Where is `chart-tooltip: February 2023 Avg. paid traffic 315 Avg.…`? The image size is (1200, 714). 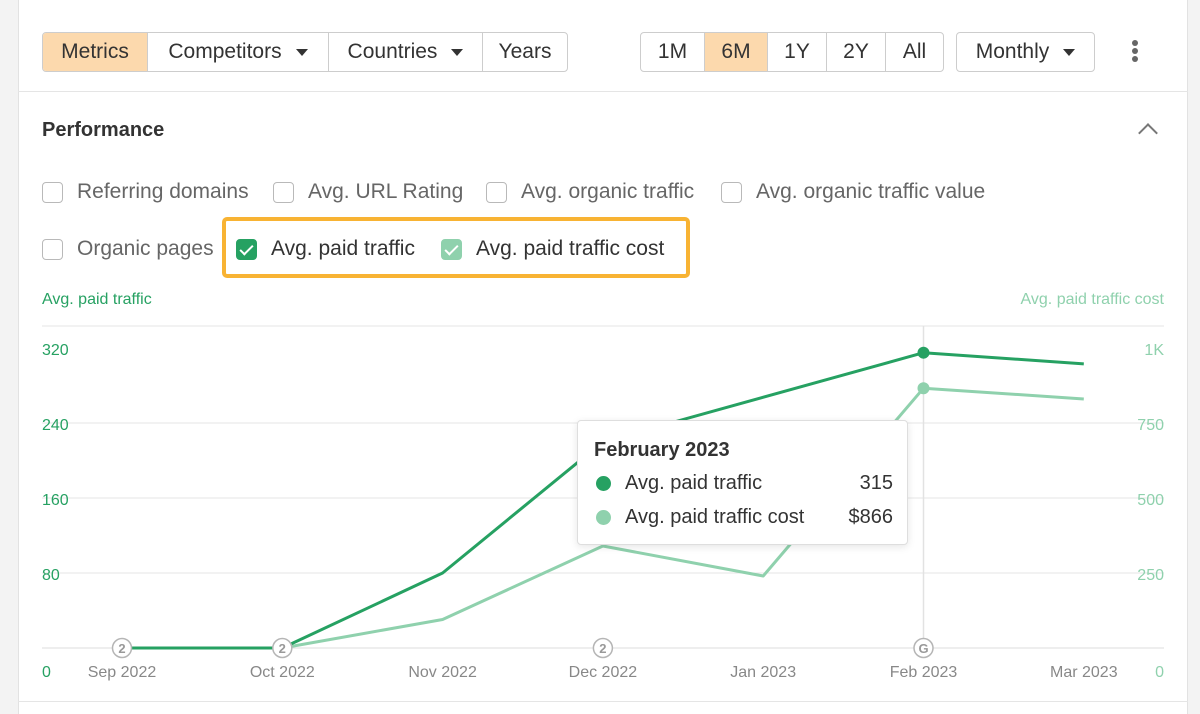 chart-tooltip: February 2023 Avg. paid traffic 315 Avg.… is located at coordinates (742, 482).